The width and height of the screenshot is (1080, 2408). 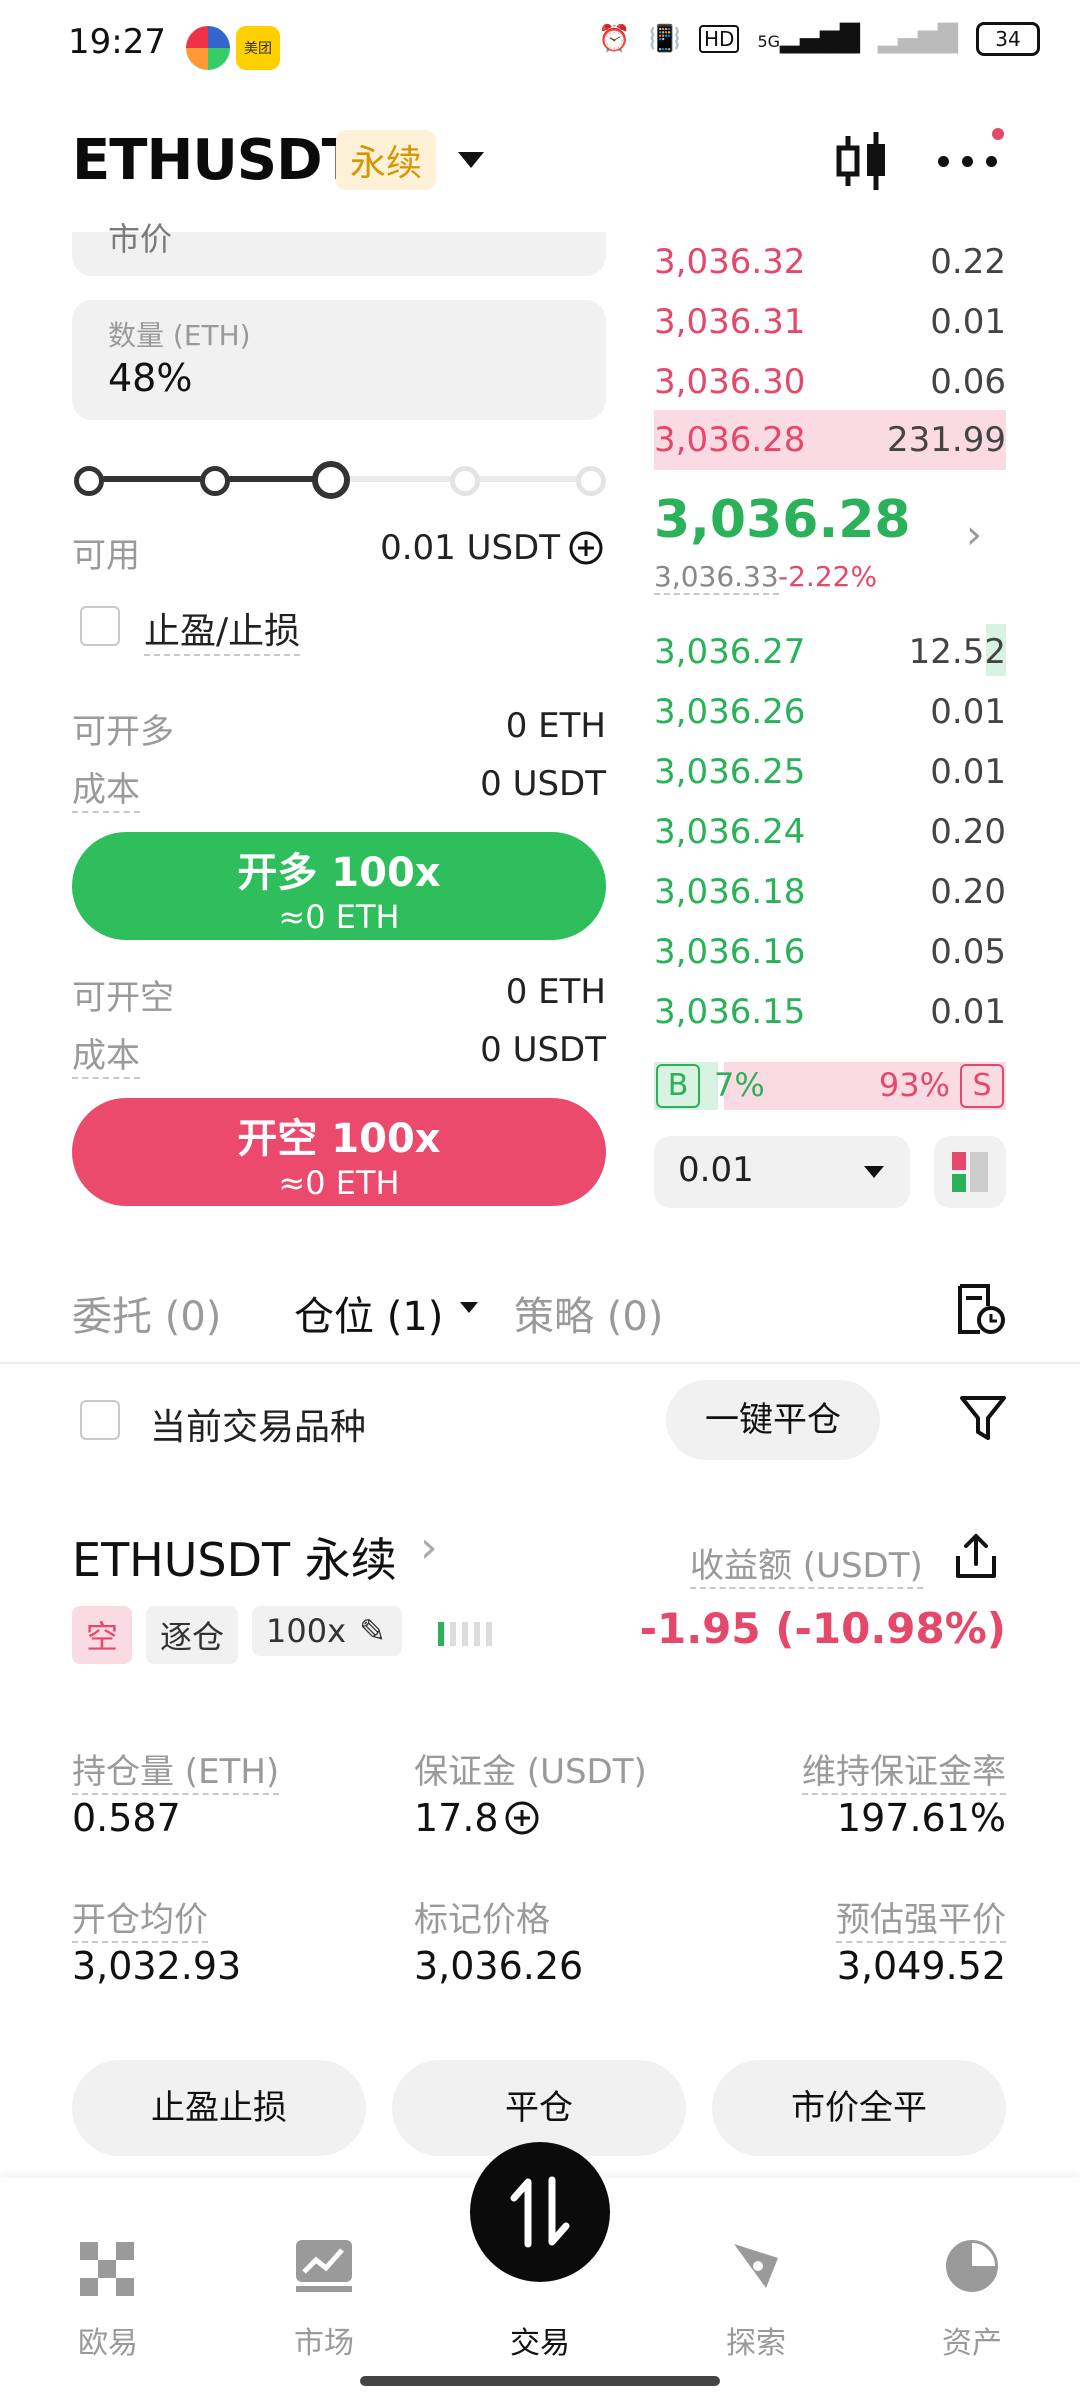 What do you see at coordinates (222, 629) in the screenshot?
I see `tpsl-label: 止盈/止损` at bounding box center [222, 629].